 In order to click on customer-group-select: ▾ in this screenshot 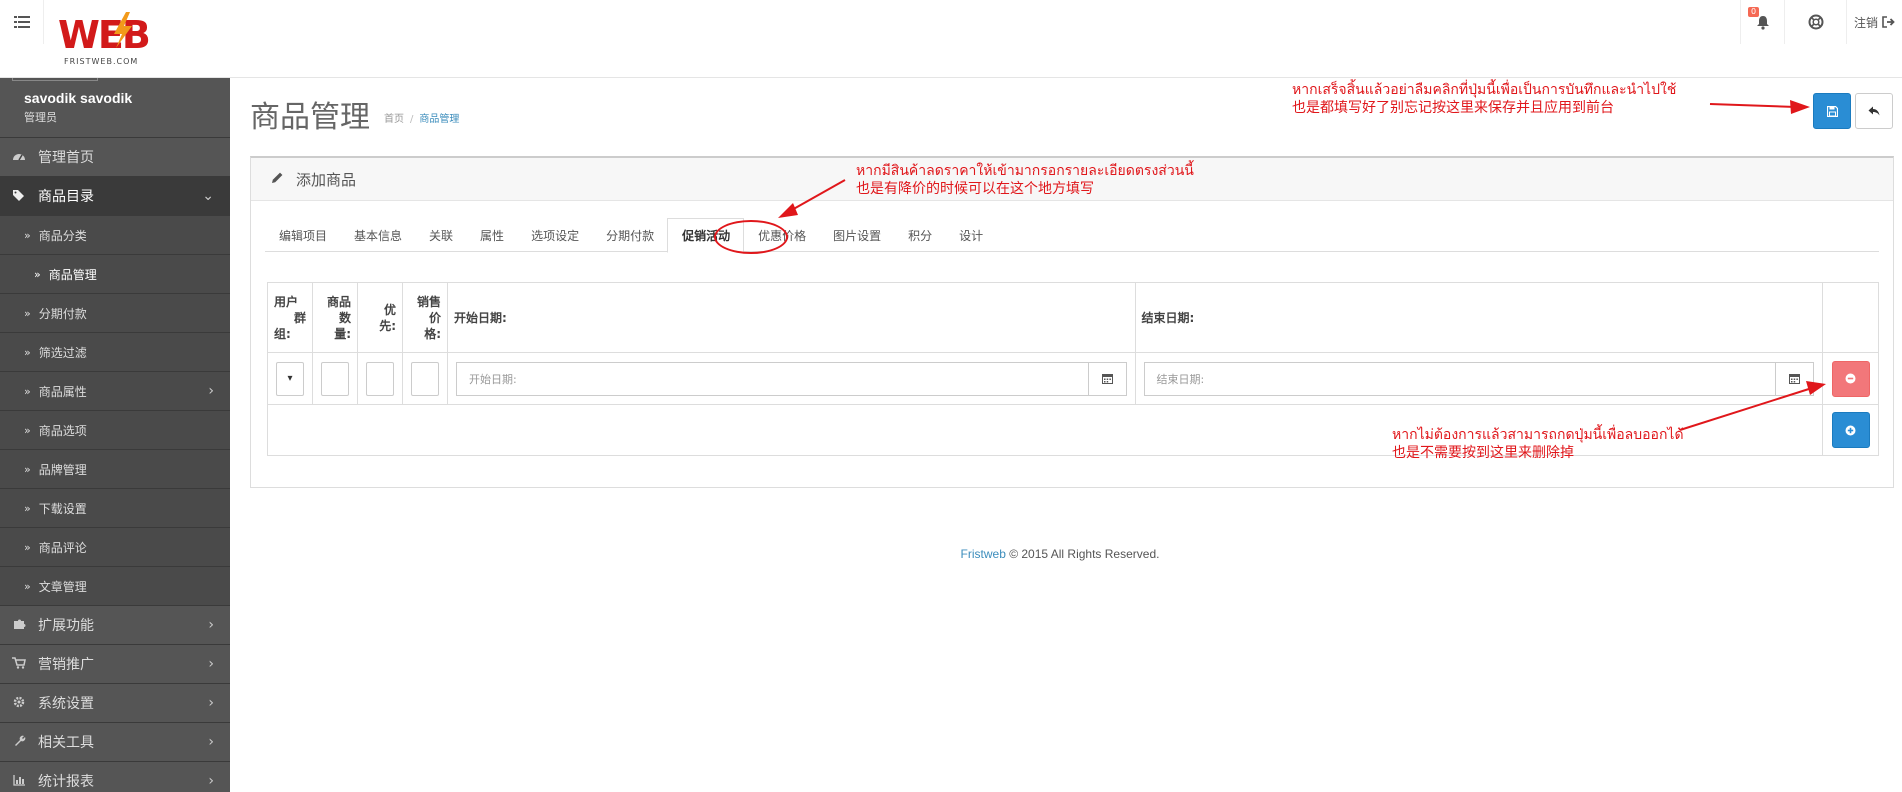, I will do `click(290, 378)`.